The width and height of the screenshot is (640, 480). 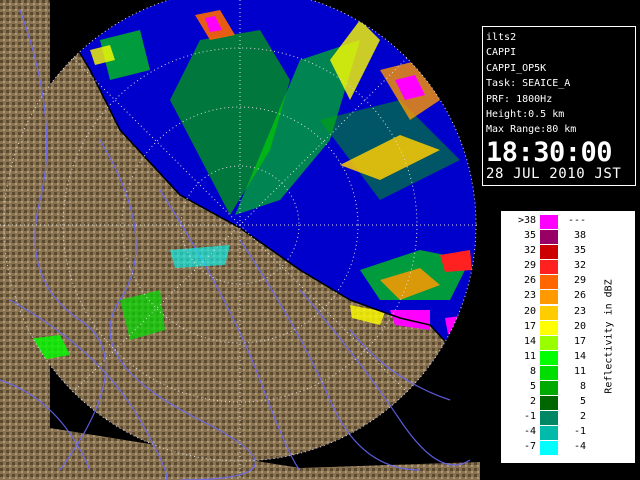 What do you see at coordinates (576, 220) in the screenshot?
I see `legend-high-value: ---` at bounding box center [576, 220].